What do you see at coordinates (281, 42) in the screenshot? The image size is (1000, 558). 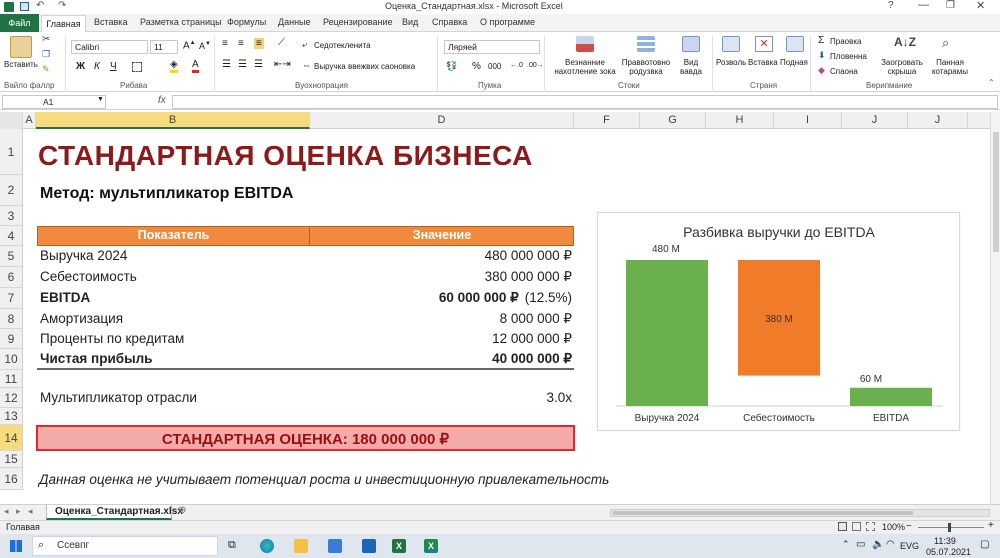 I see `orientation-icon: ⟋` at bounding box center [281, 42].